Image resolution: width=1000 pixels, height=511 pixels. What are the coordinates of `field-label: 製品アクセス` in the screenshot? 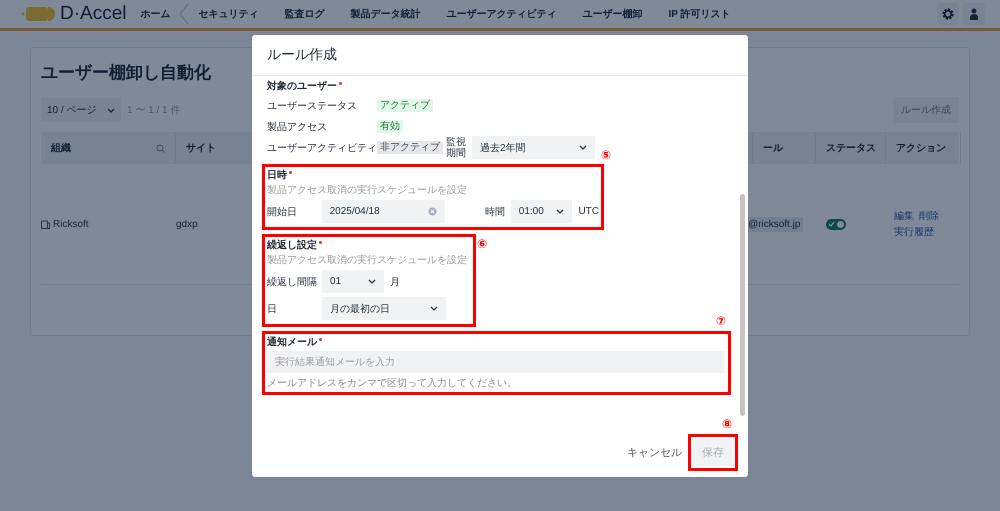 It's located at (297, 127).